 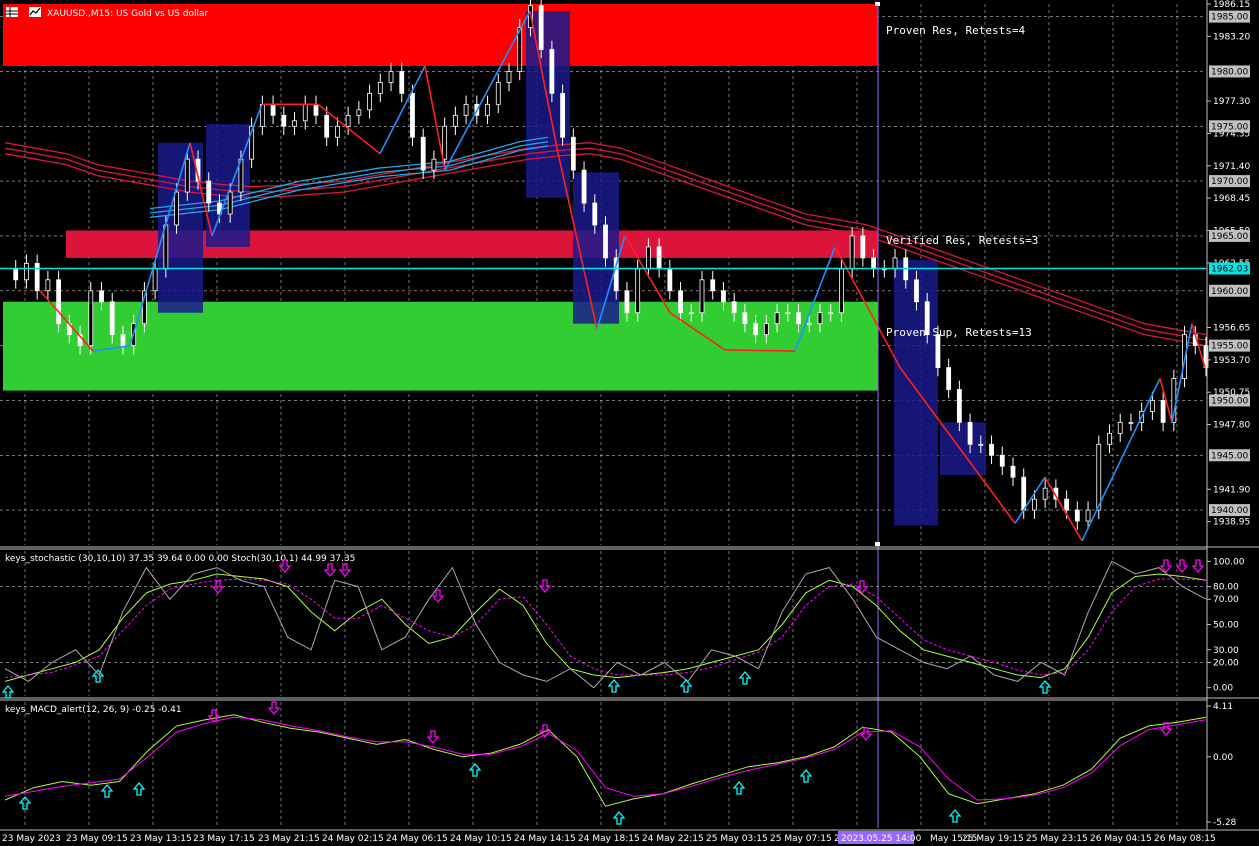 What do you see at coordinates (1226, 663) in the screenshot?
I see `stoch-tick-label: 20.00` at bounding box center [1226, 663].